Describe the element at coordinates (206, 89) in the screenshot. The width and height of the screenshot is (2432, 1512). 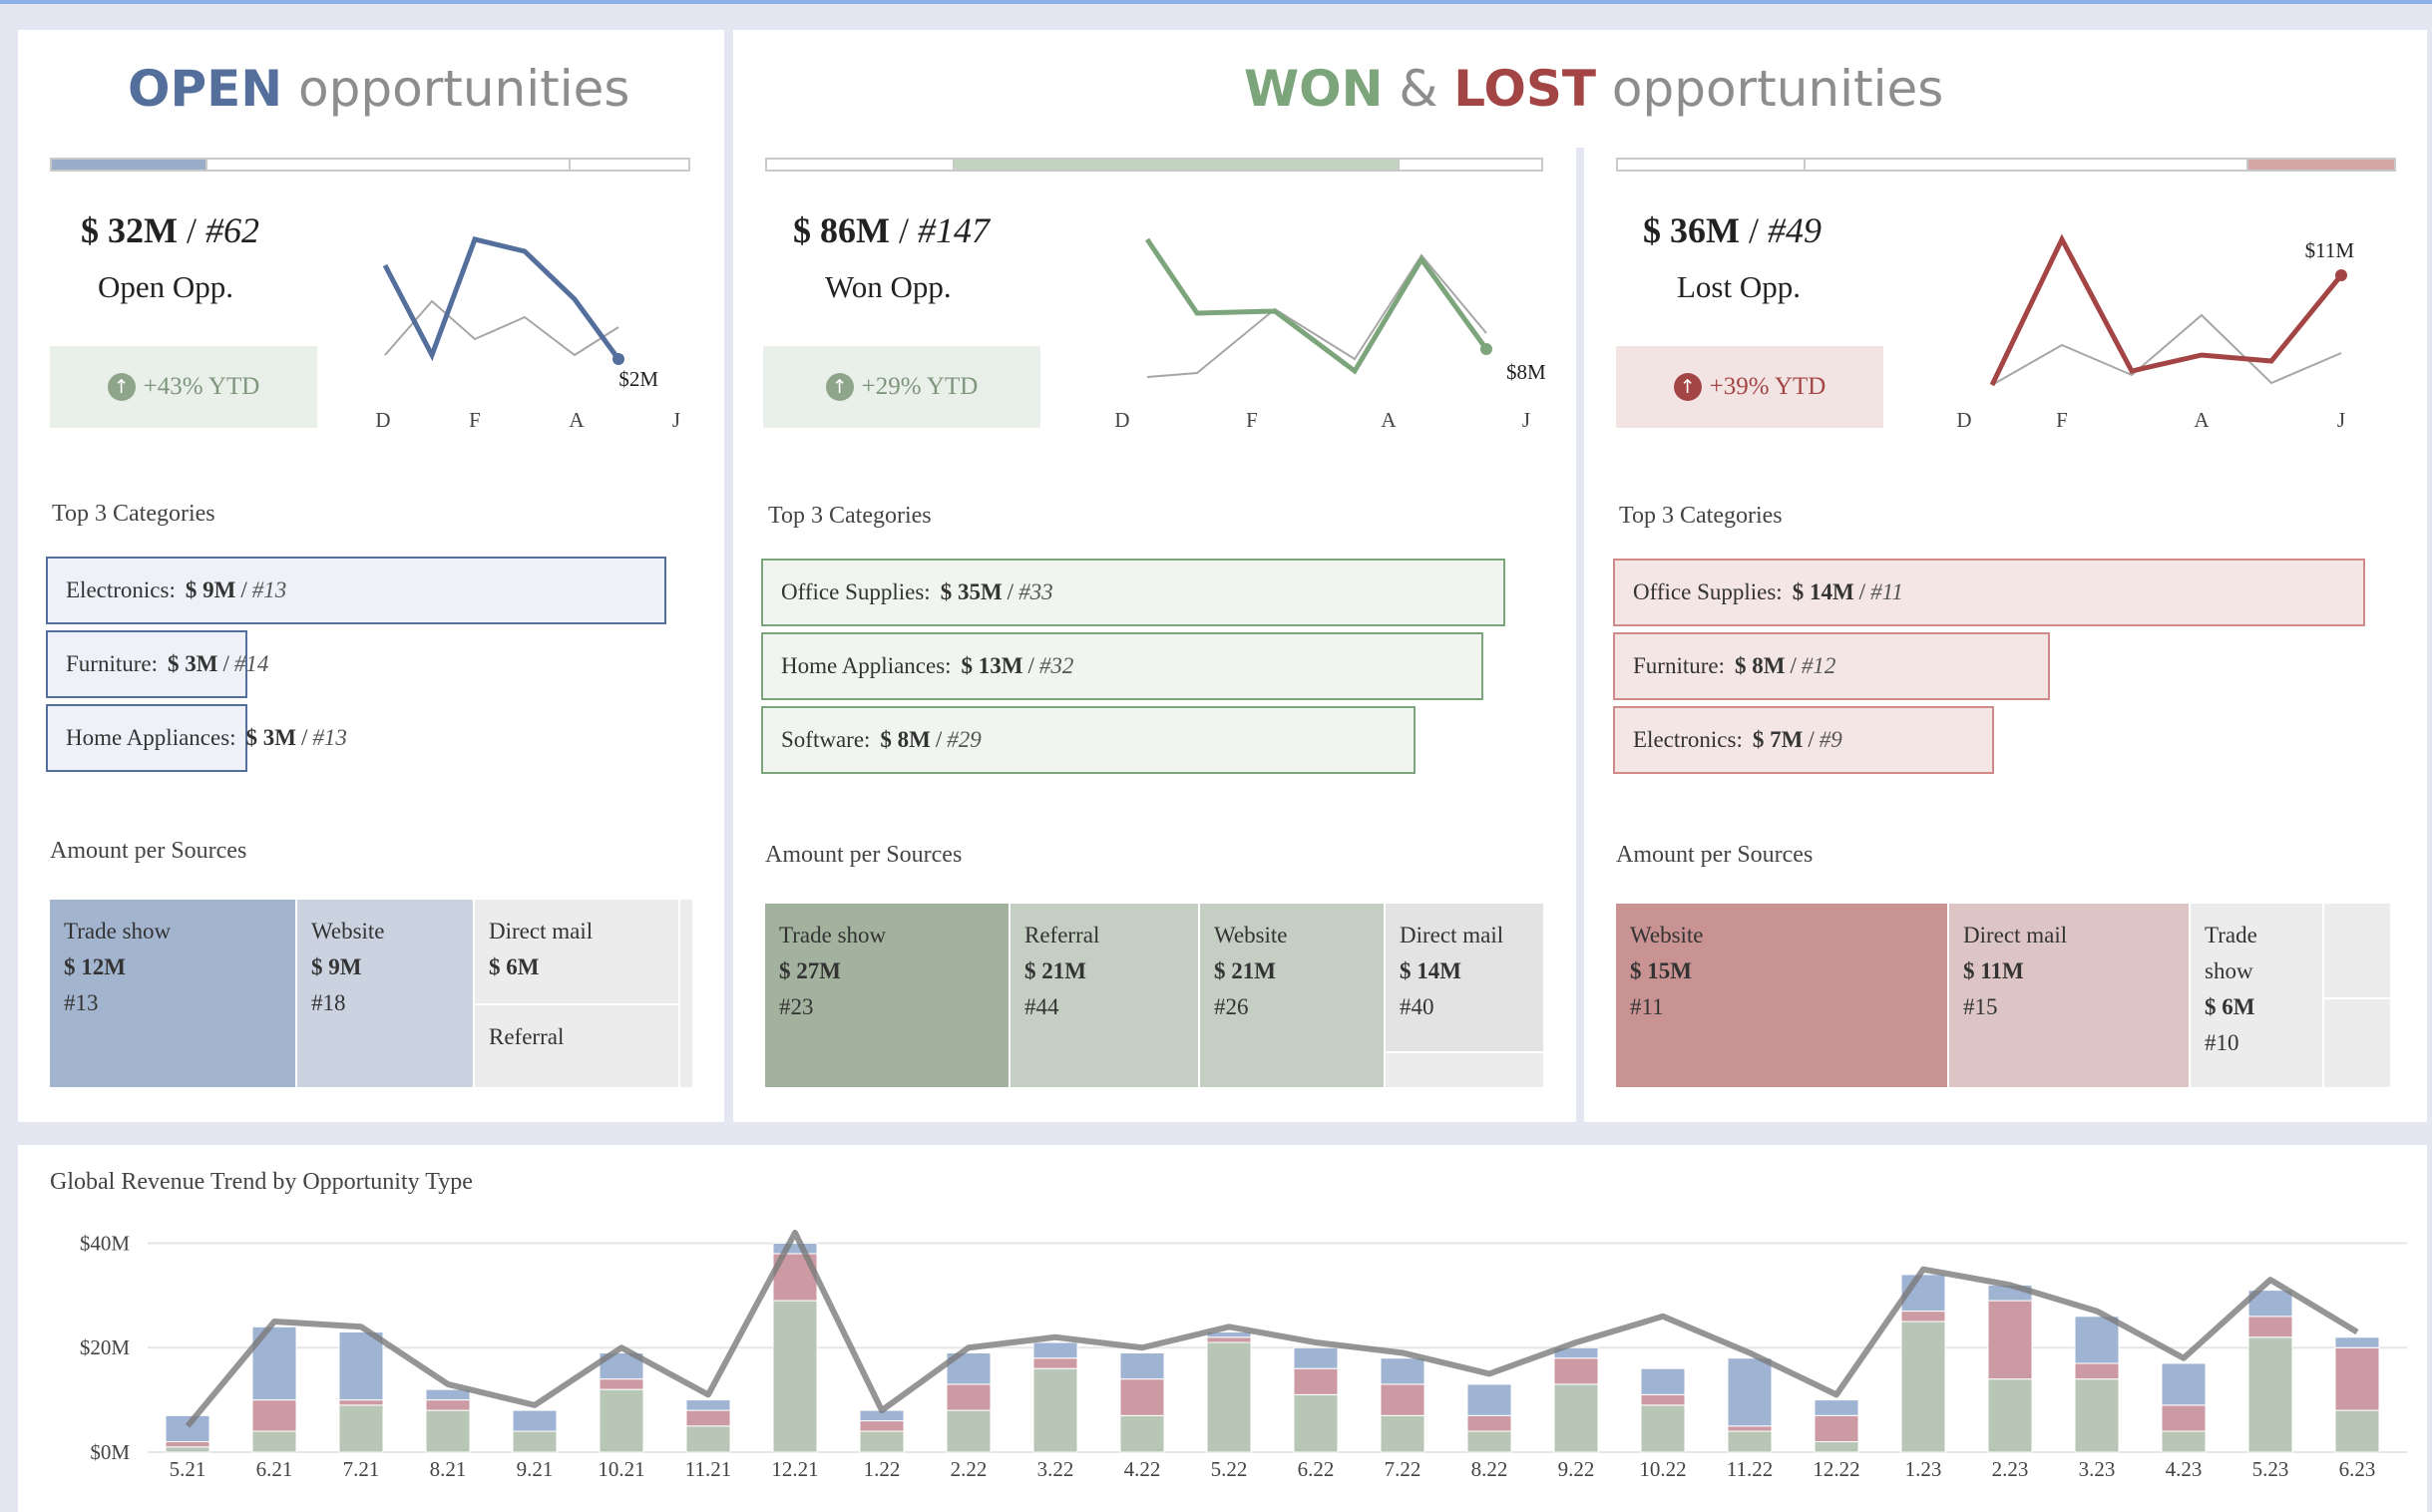
I see `open-title-bold: OPEN` at that location.